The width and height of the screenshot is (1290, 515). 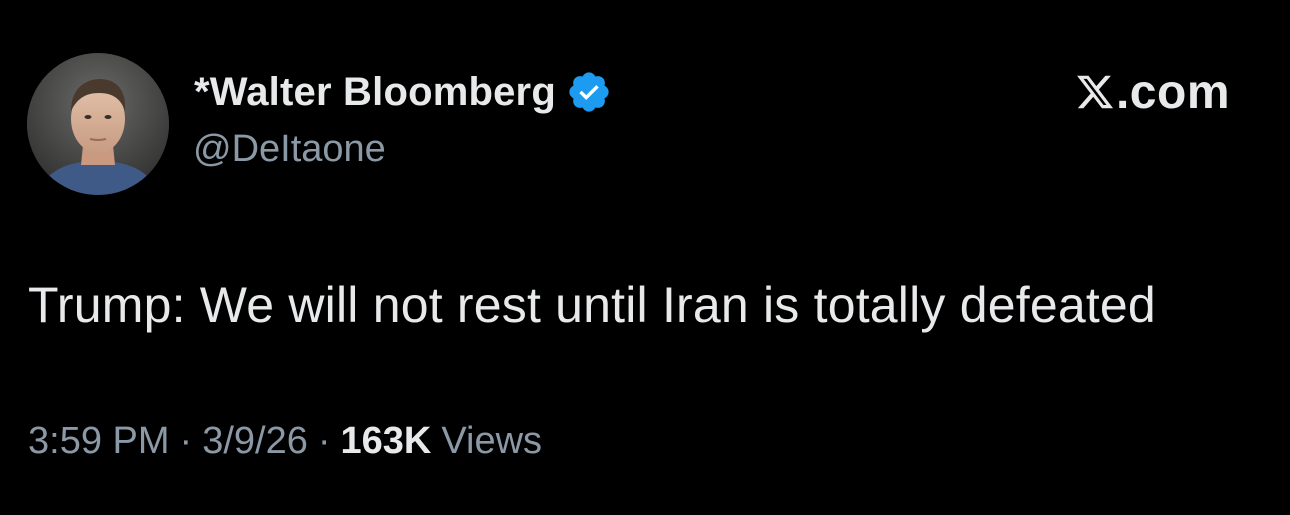 What do you see at coordinates (589, 92) in the screenshot?
I see `verified-badge-icon` at bounding box center [589, 92].